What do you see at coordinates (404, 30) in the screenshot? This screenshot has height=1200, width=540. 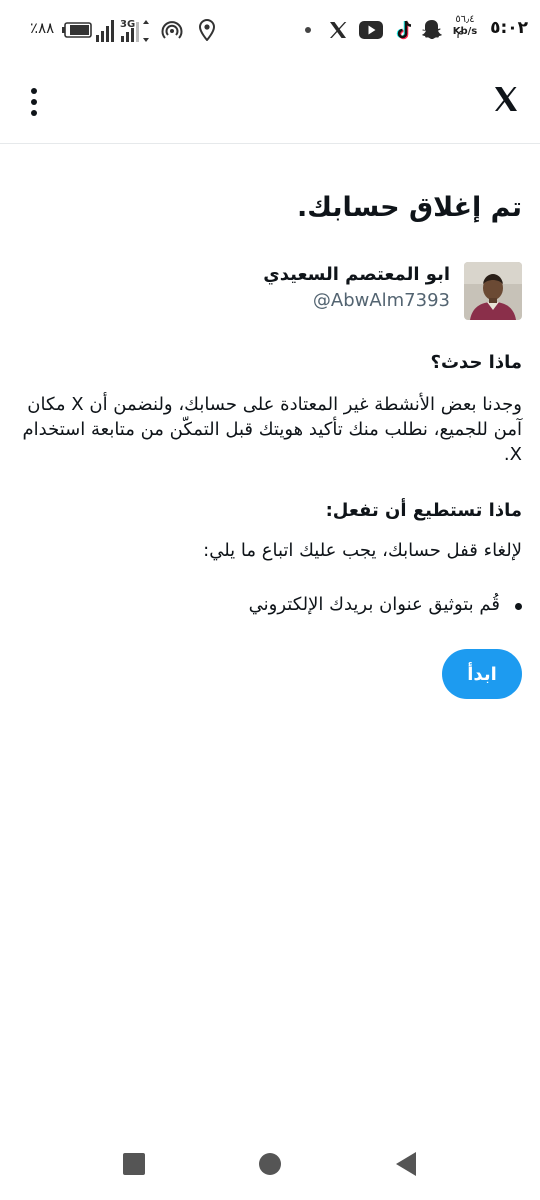 I see `tiktok-icon` at bounding box center [404, 30].